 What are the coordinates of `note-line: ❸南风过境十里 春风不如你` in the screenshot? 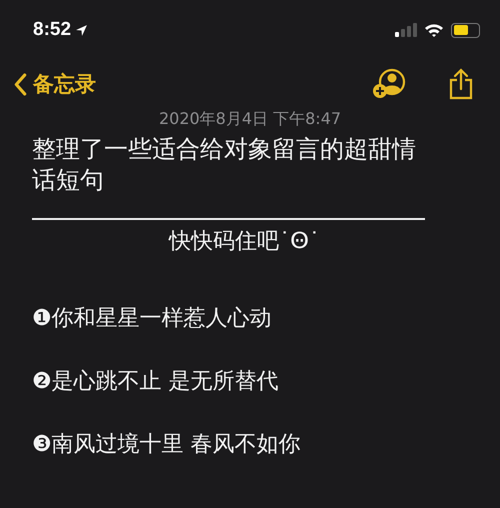 It's located at (167, 445).